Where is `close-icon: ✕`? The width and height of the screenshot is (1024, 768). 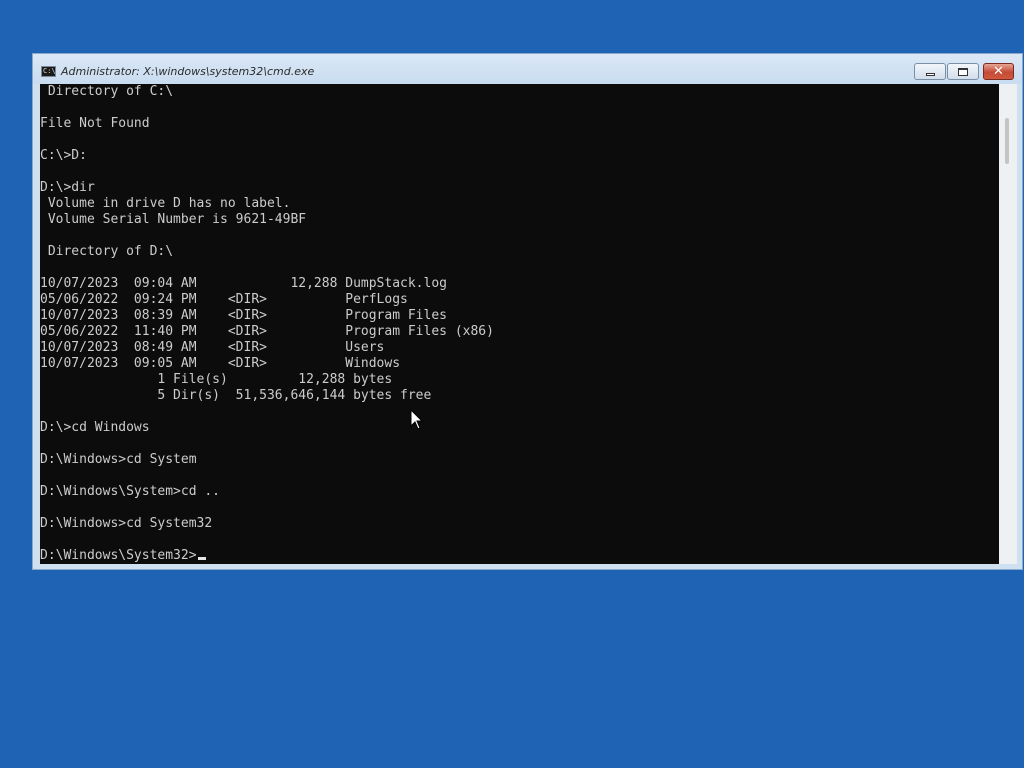
close-icon: ✕ is located at coordinates (998, 71).